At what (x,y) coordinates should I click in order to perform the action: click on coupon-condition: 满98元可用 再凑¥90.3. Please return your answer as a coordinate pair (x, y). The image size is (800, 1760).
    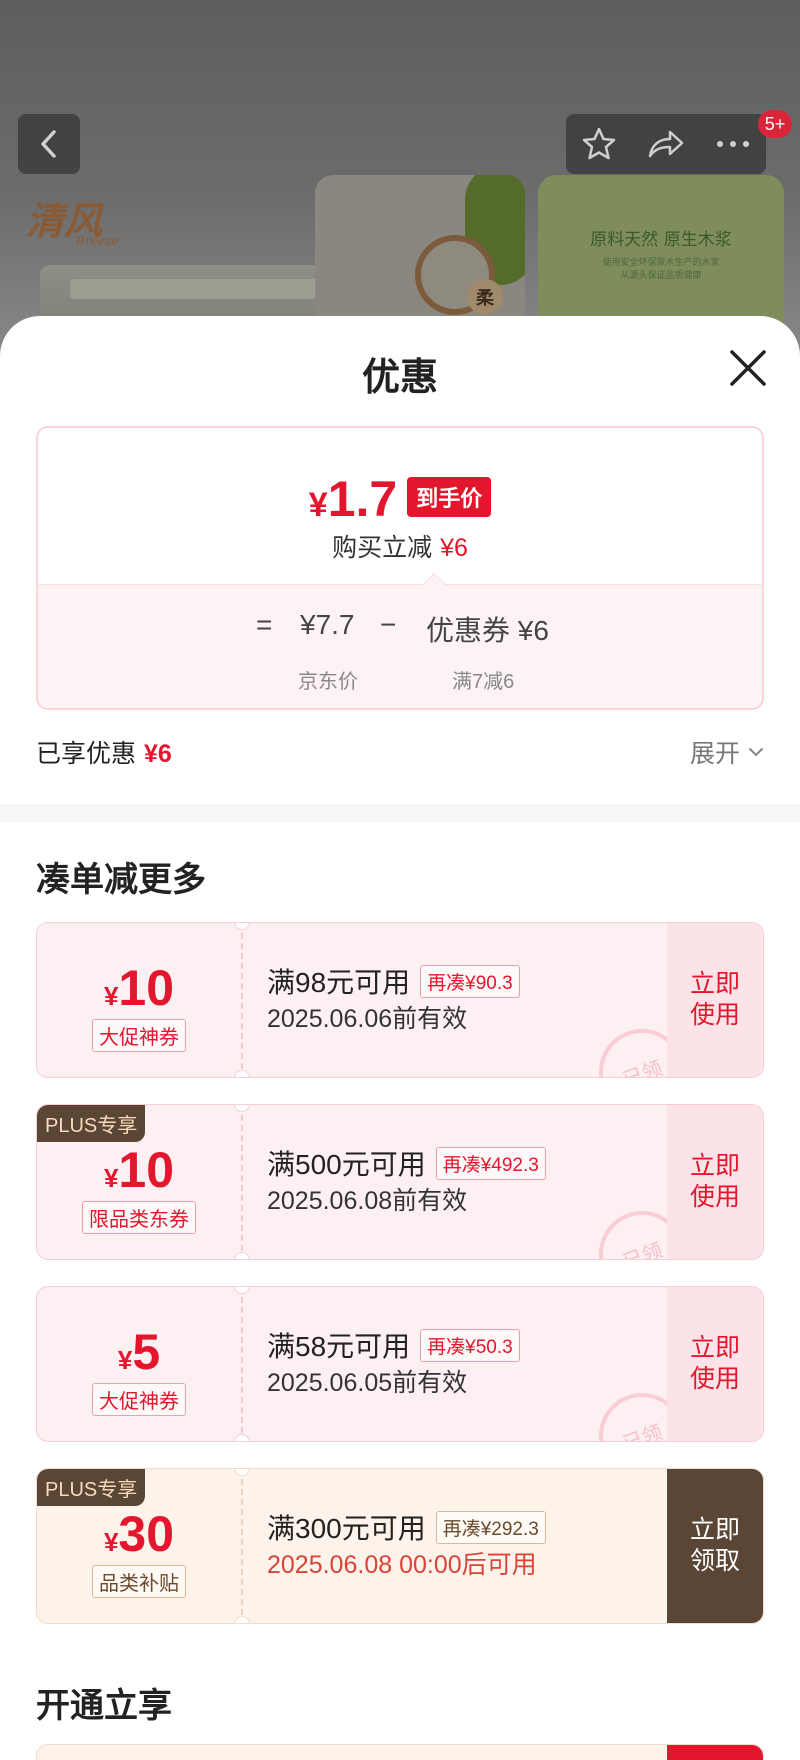
    Looking at the image, I should click on (393, 981).